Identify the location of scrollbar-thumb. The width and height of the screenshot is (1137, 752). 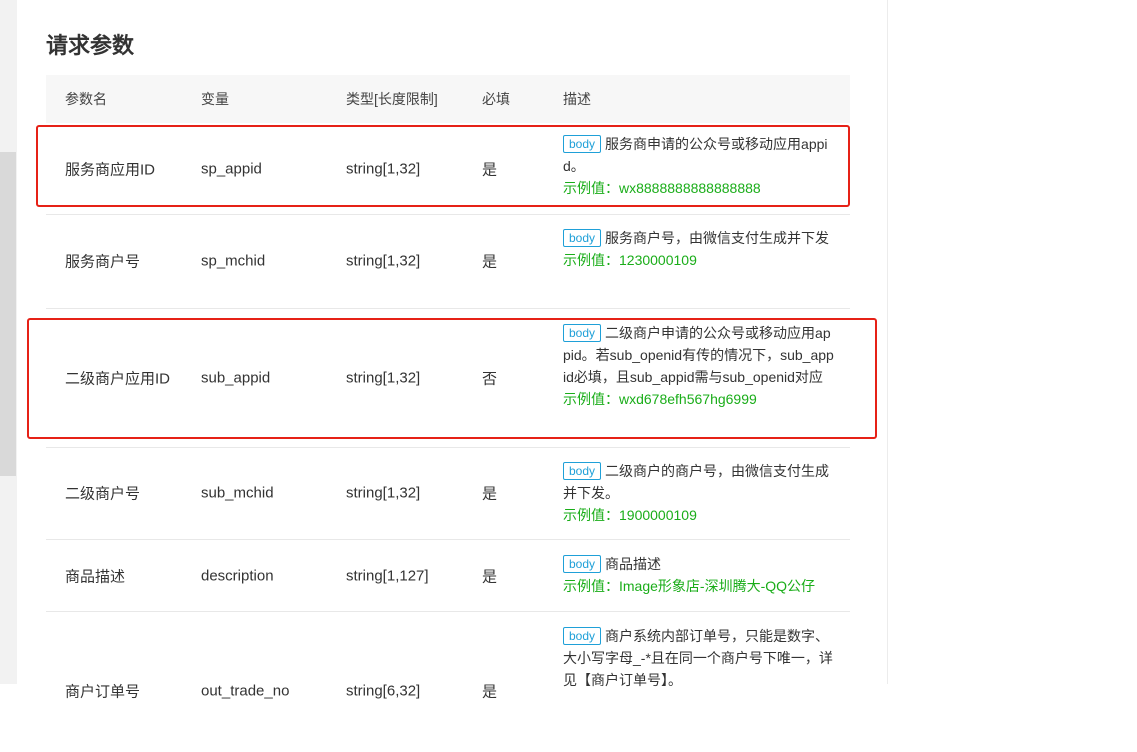
(8, 314).